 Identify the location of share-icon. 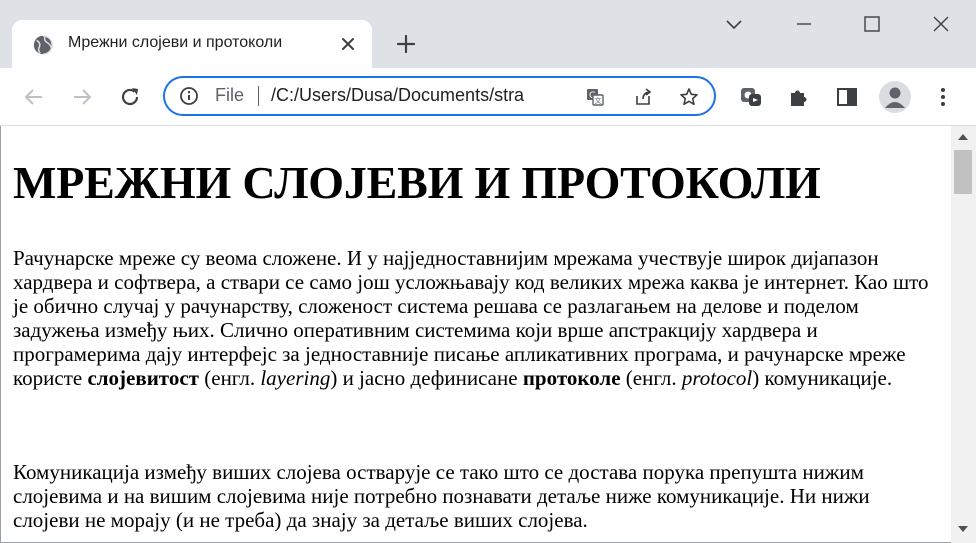
(643, 97).